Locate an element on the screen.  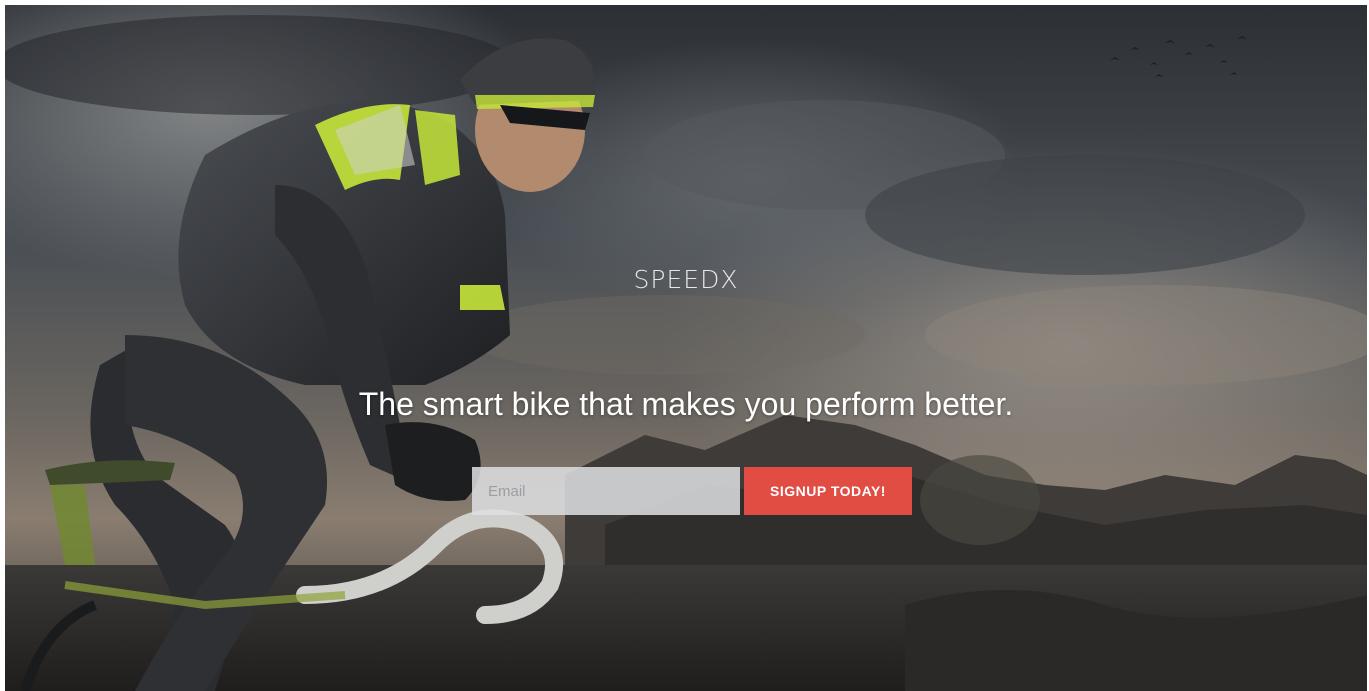
signup-form: SIGNUP TODAY! is located at coordinates (692, 491).